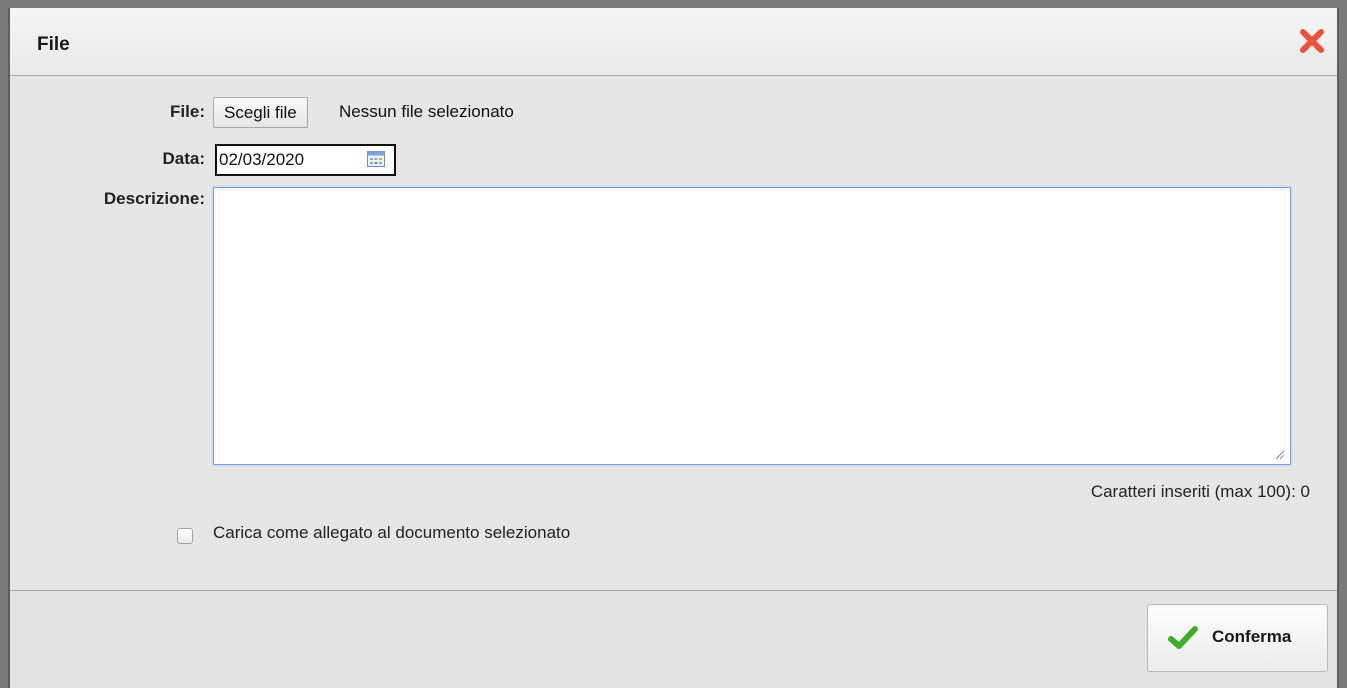 The image size is (1347, 688). I want to click on checkmark-icon, so click(1183, 637).